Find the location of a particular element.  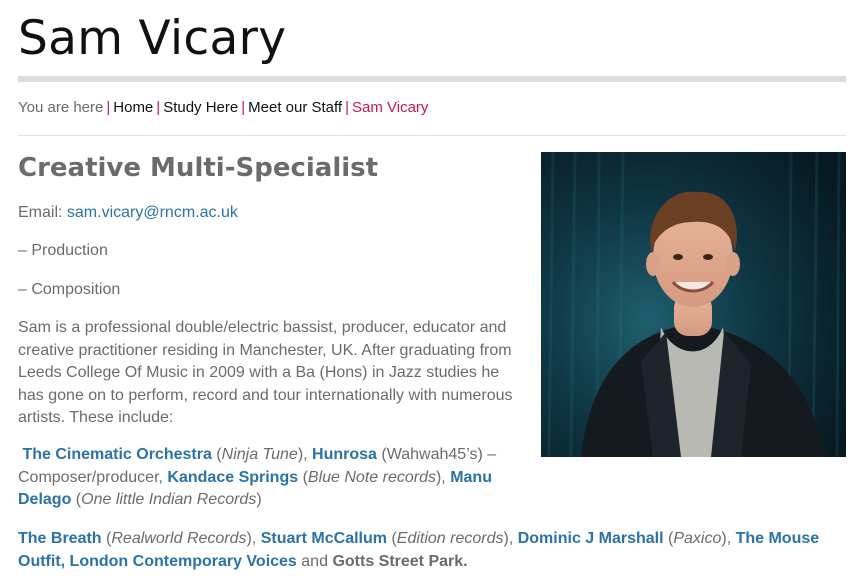

artist-link-cinematic-orchestra: The Cinematic Orchestra is located at coordinates (116, 454).